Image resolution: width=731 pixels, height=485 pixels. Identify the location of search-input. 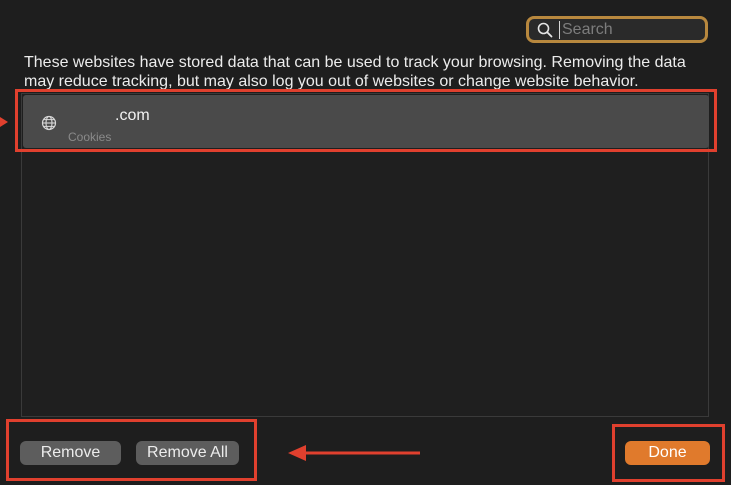
(625, 29).